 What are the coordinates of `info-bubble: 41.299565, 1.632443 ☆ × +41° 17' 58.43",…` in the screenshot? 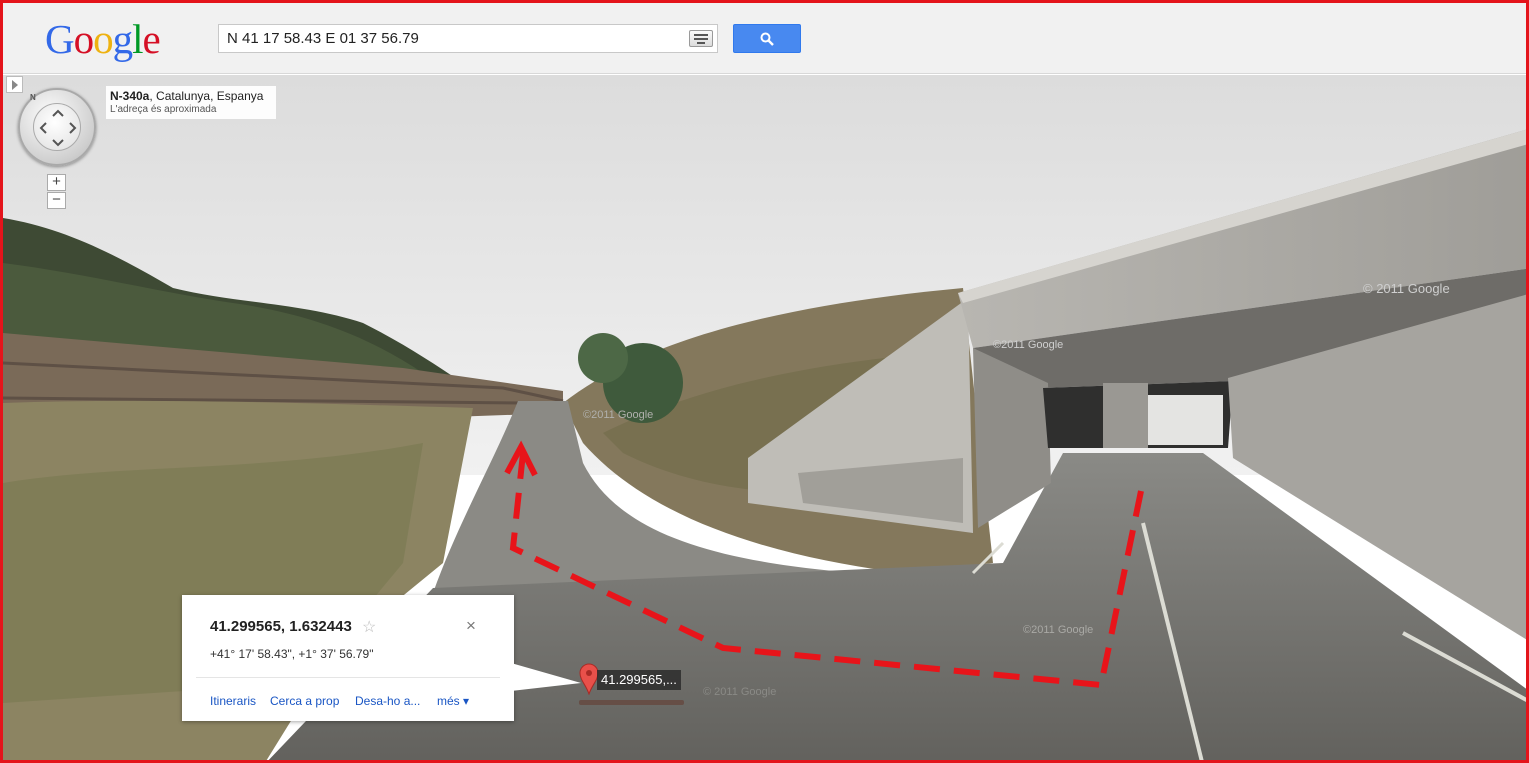 It's located at (348, 658).